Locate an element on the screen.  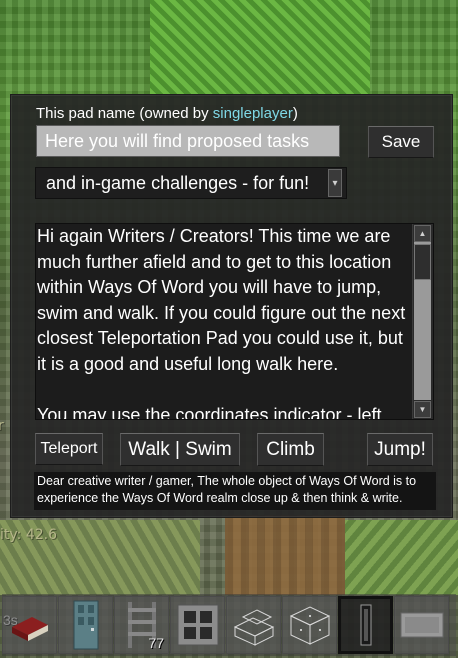
climb-button: Climb is located at coordinates (290, 449).